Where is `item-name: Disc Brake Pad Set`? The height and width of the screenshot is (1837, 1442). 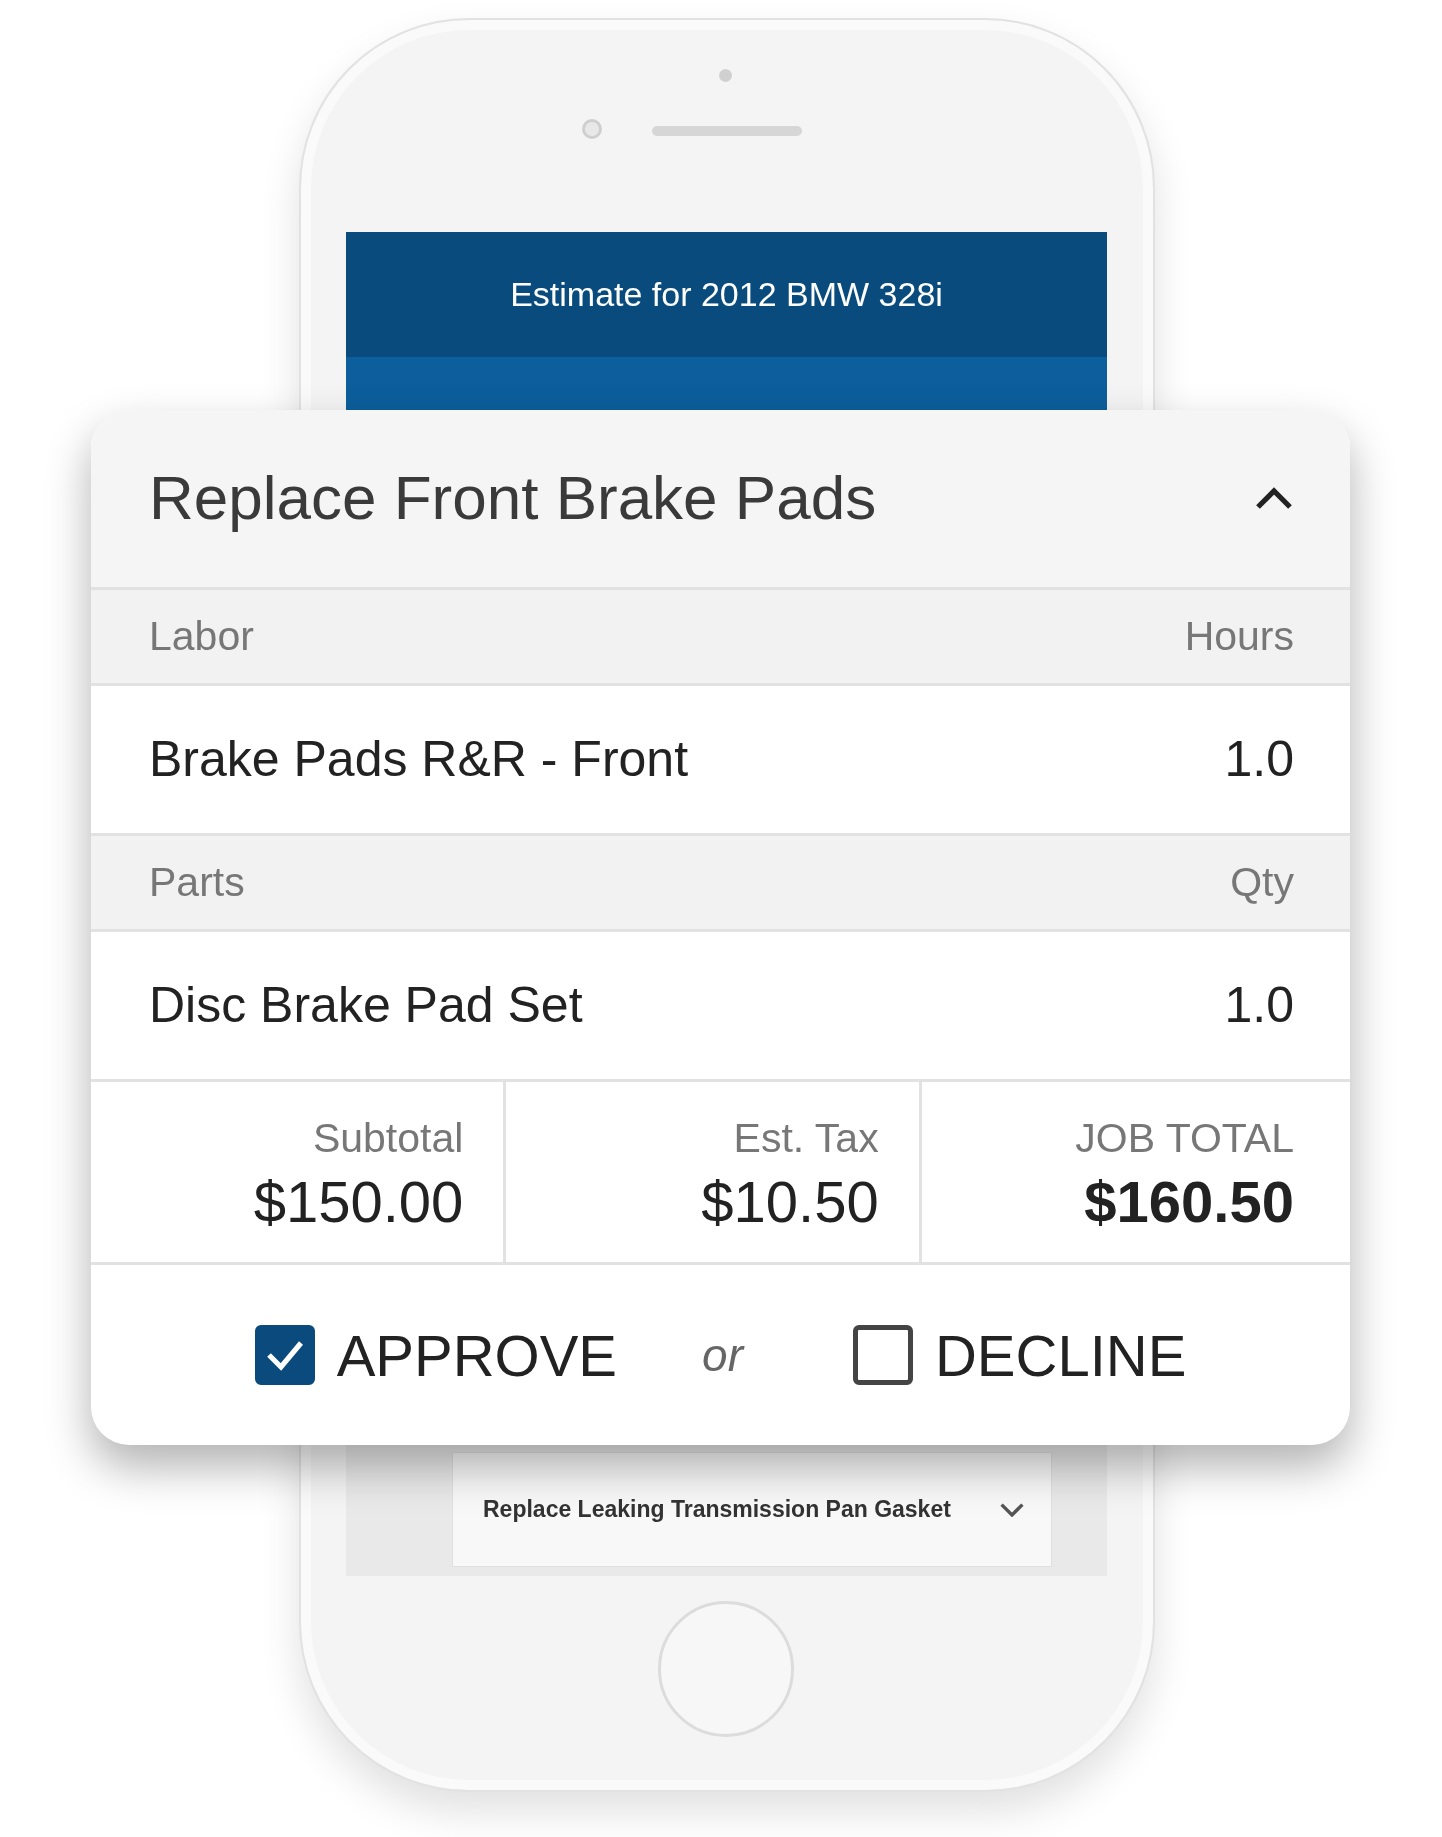 item-name: Disc Brake Pad Set is located at coordinates (366, 1005).